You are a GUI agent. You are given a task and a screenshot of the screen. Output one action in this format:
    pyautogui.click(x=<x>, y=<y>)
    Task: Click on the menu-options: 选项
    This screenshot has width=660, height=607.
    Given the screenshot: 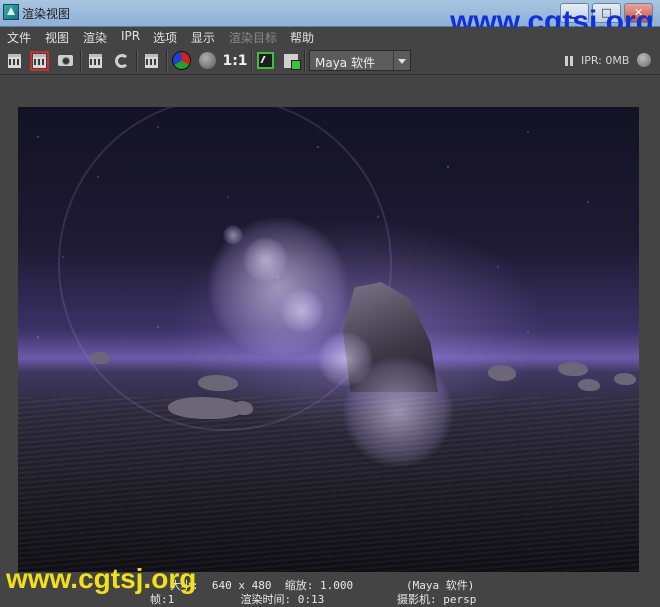 What is the action you would take?
    pyautogui.click(x=165, y=37)
    